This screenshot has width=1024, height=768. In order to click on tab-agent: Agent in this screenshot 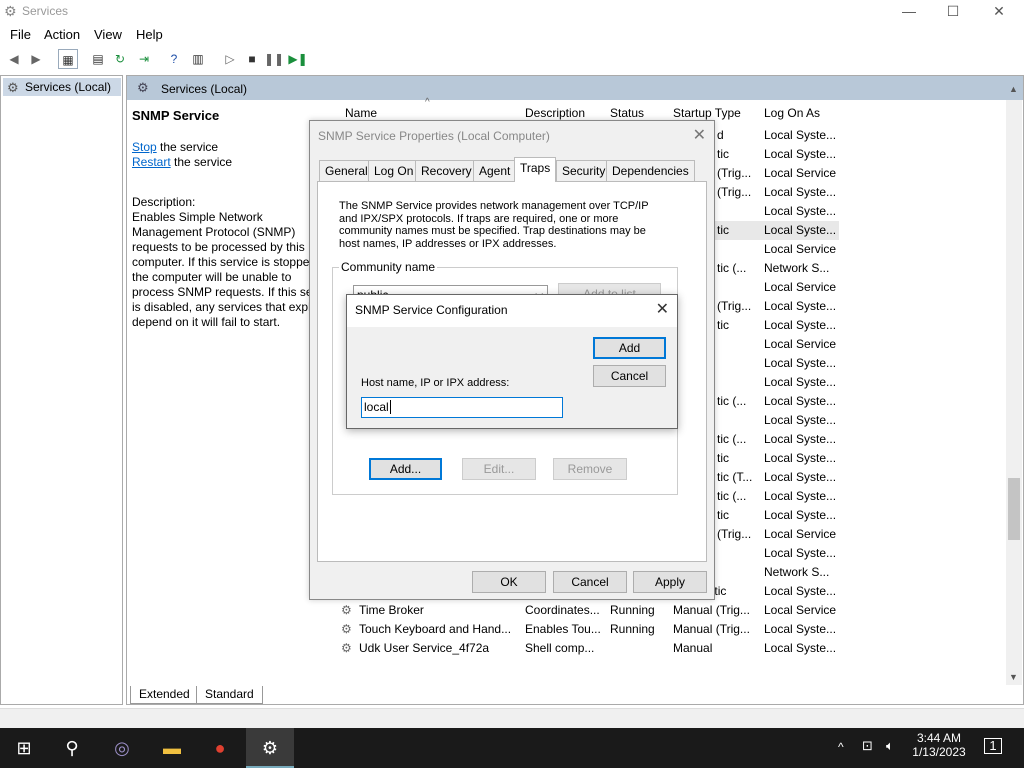, I will do `click(495, 170)`.